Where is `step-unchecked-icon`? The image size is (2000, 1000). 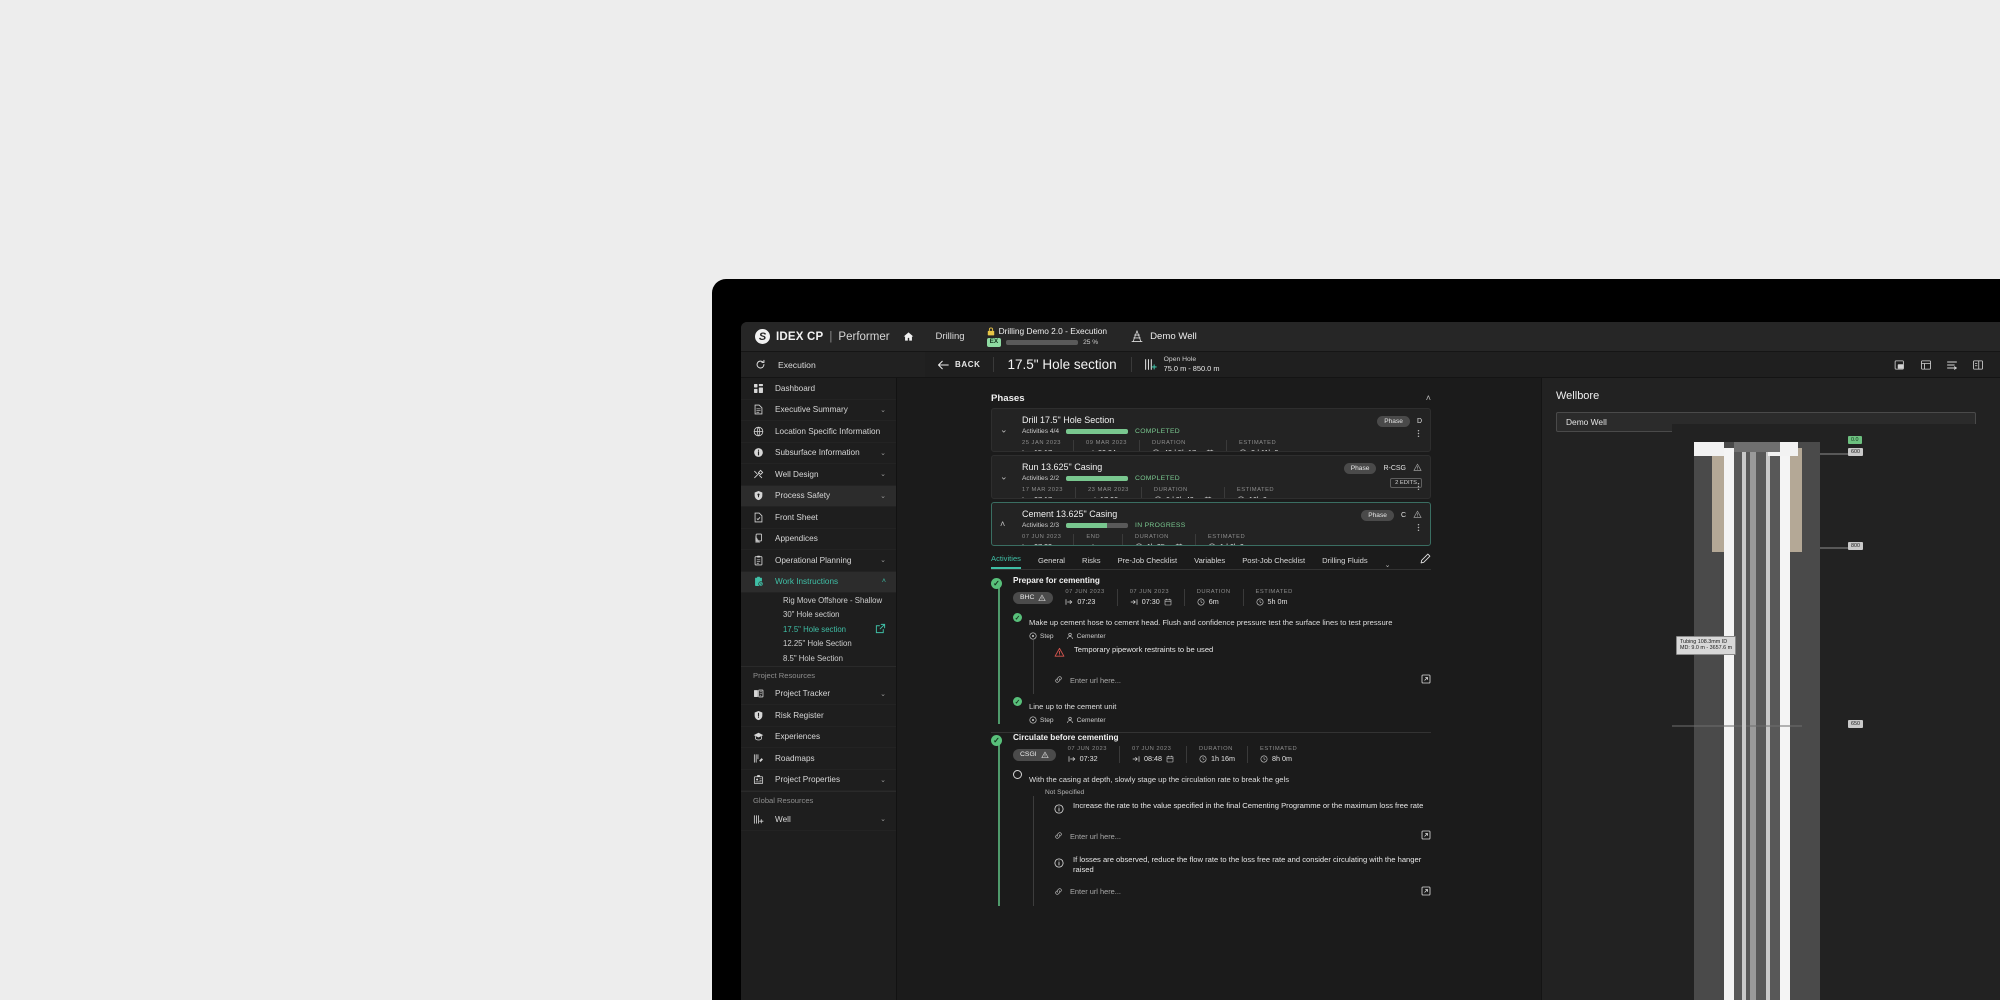
step-unchecked-icon is located at coordinates (1017, 774).